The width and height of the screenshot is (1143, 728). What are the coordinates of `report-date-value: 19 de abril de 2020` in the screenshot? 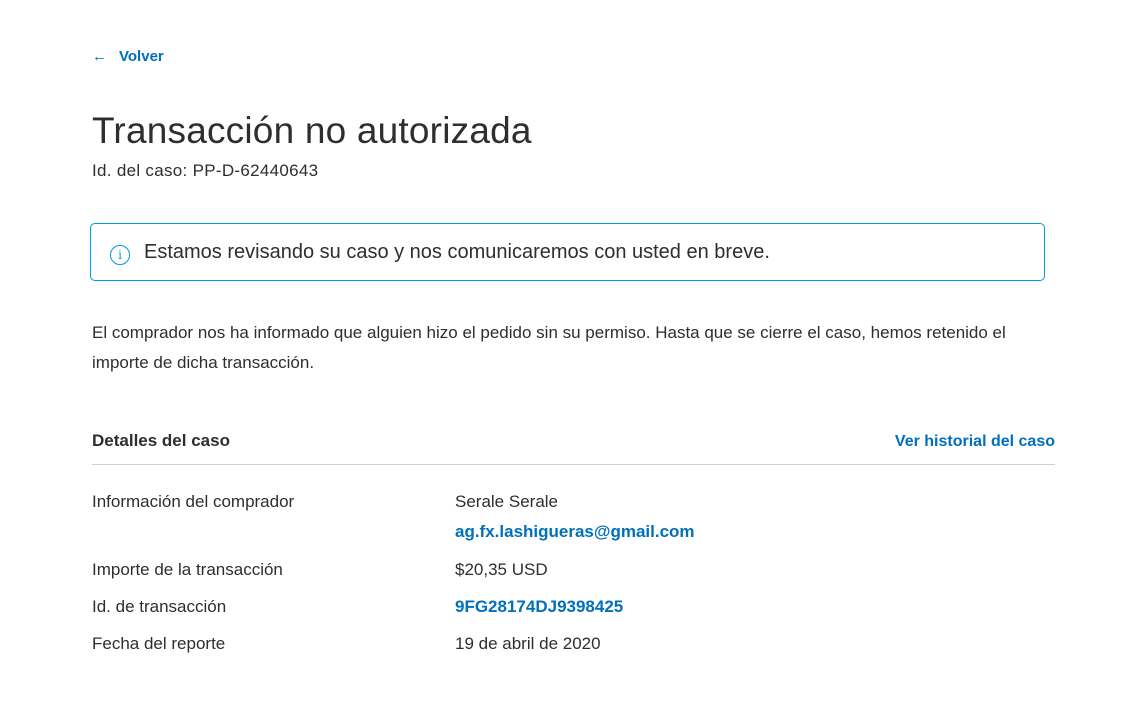 It's located at (528, 643).